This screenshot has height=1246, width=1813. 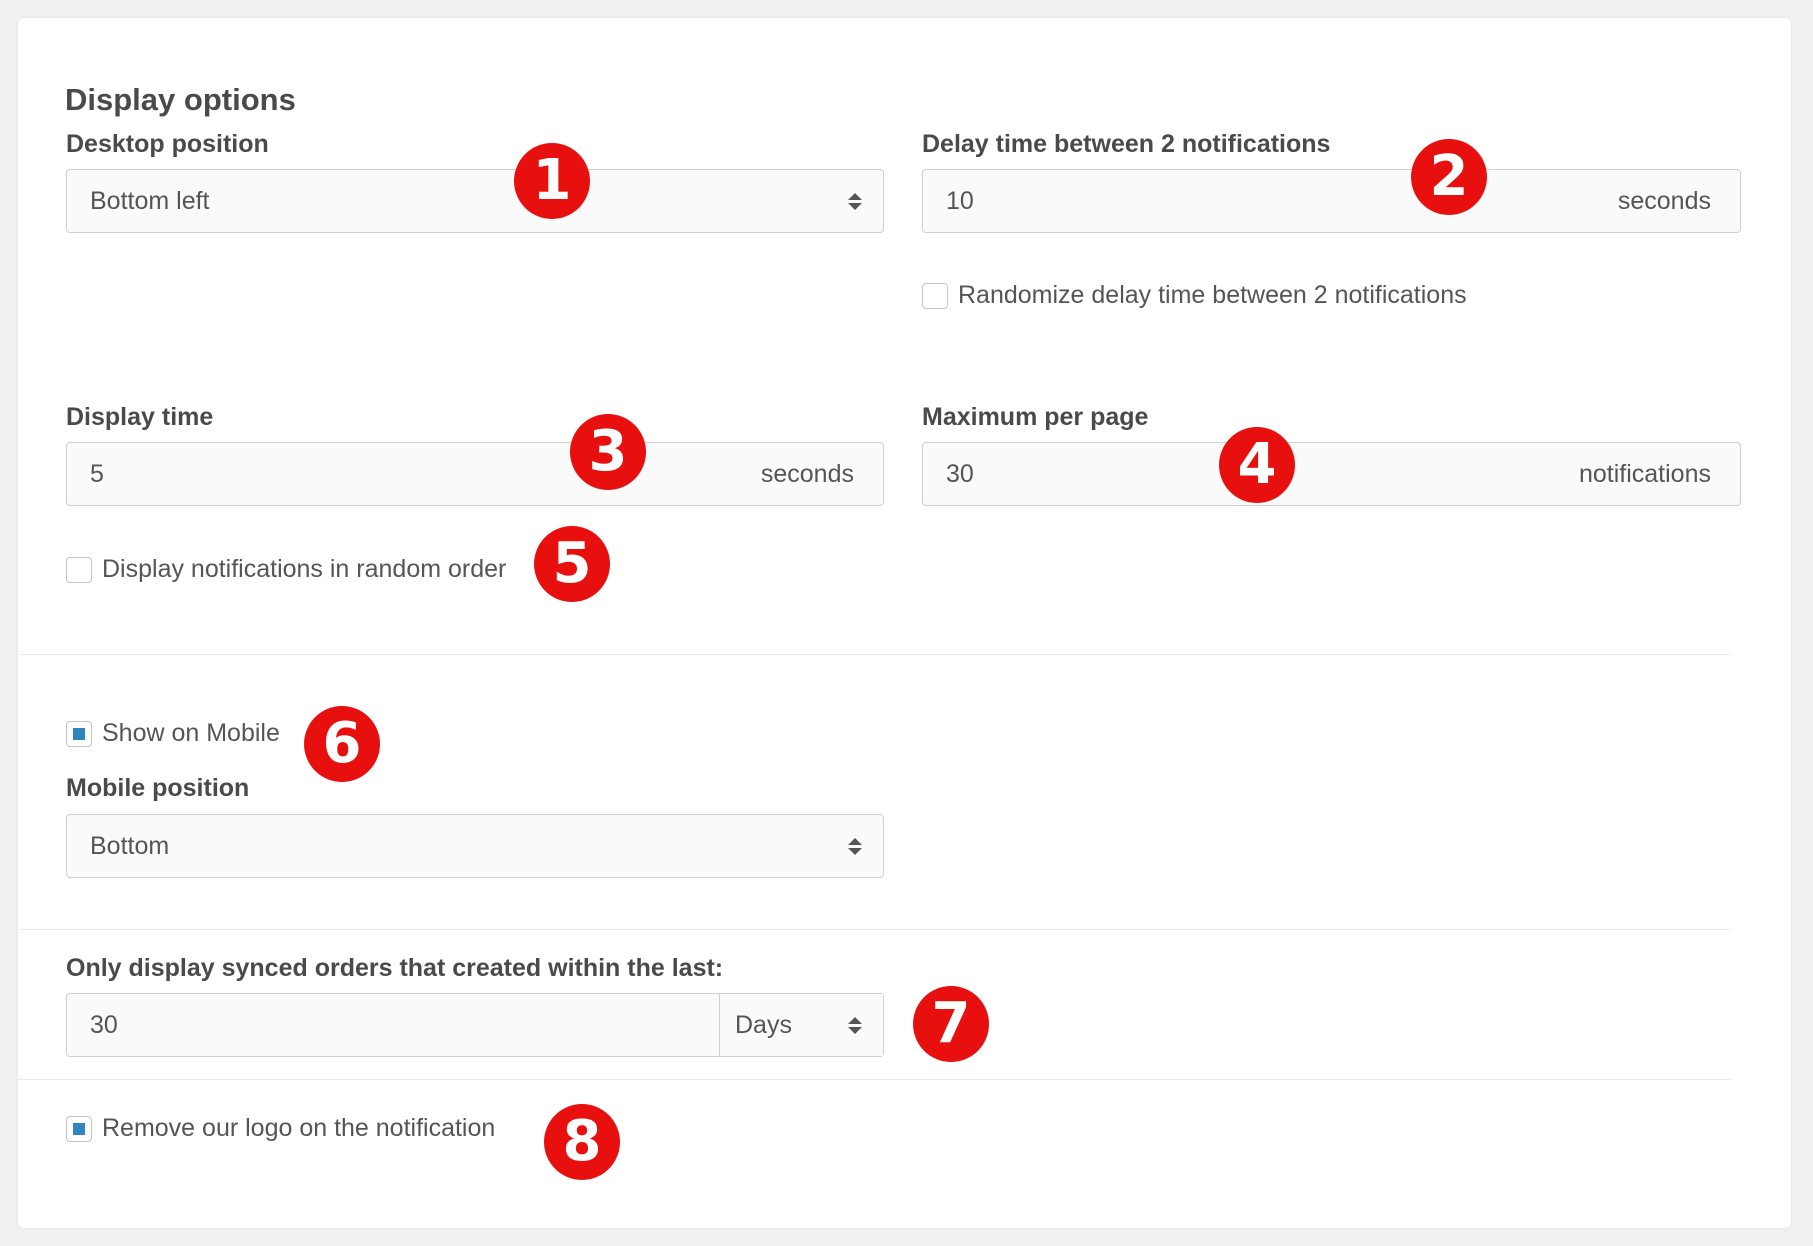 I want to click on show-on-mobile-label: Show on Mobile, so click(x=191, y=733).